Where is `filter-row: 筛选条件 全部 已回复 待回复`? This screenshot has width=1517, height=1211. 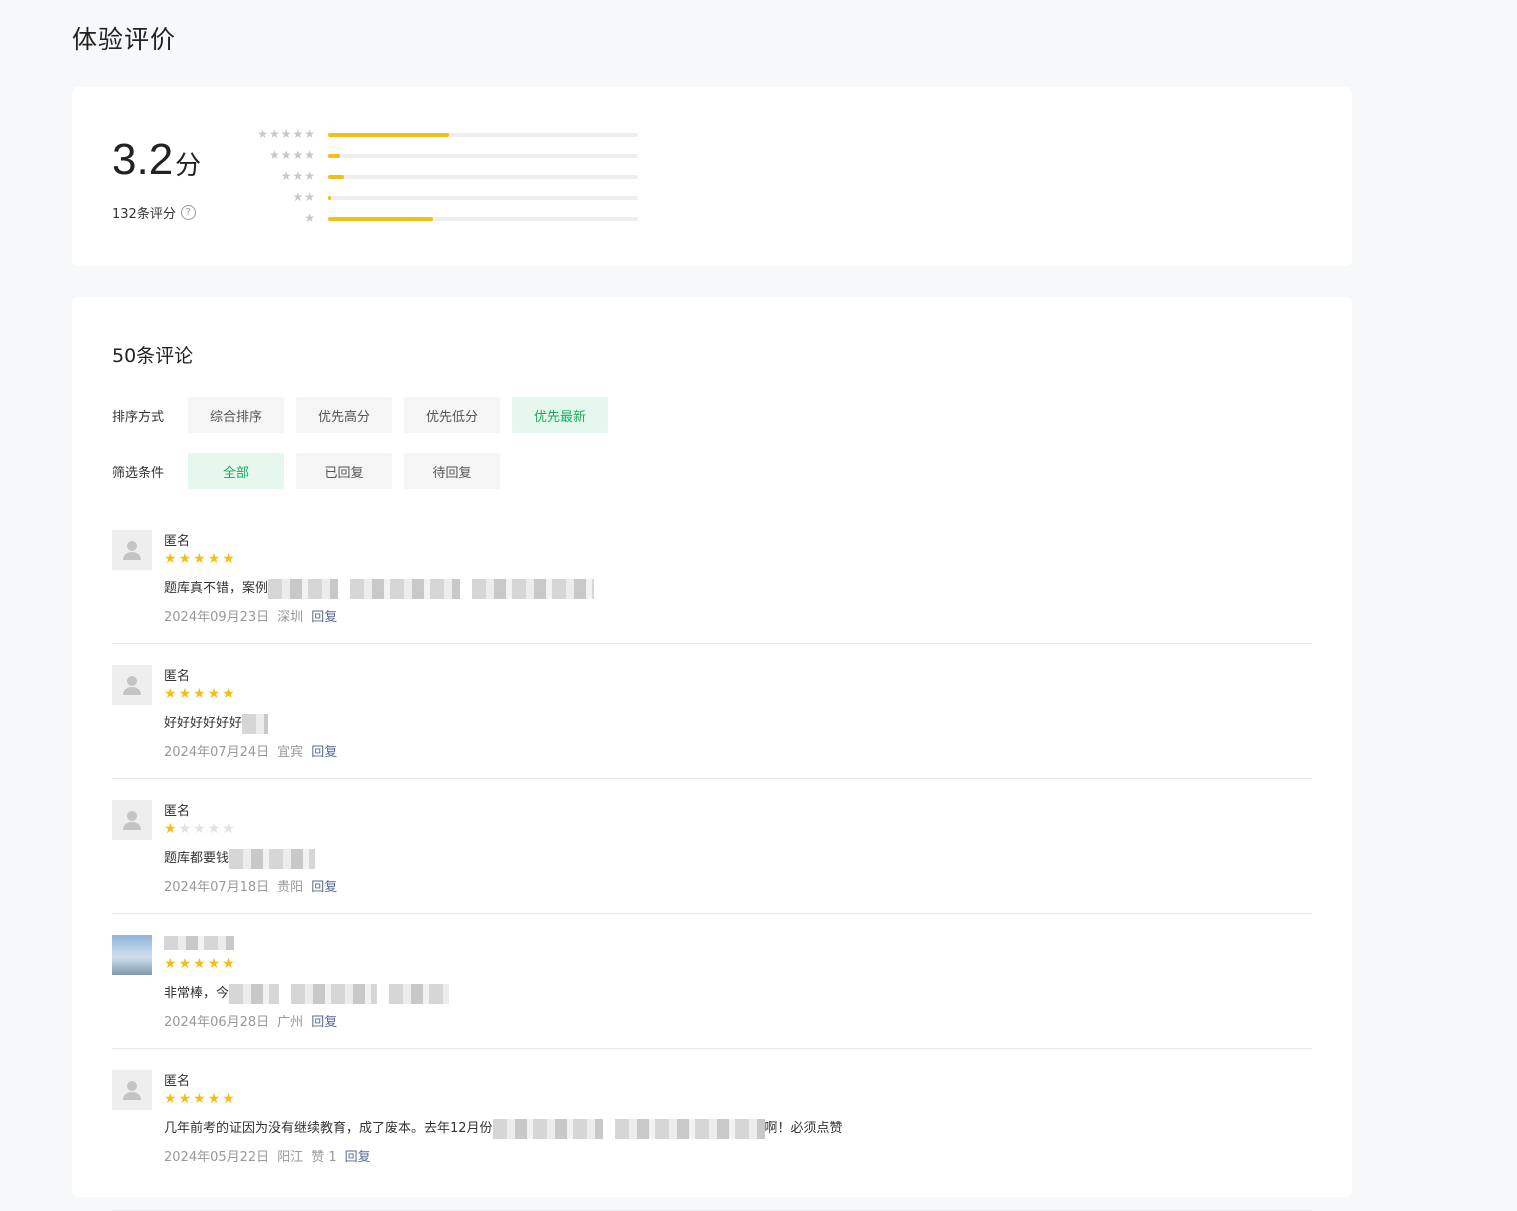 filter-row: 筛选条件 全部 已回复 待回复 is located at coordinates (312, 471).